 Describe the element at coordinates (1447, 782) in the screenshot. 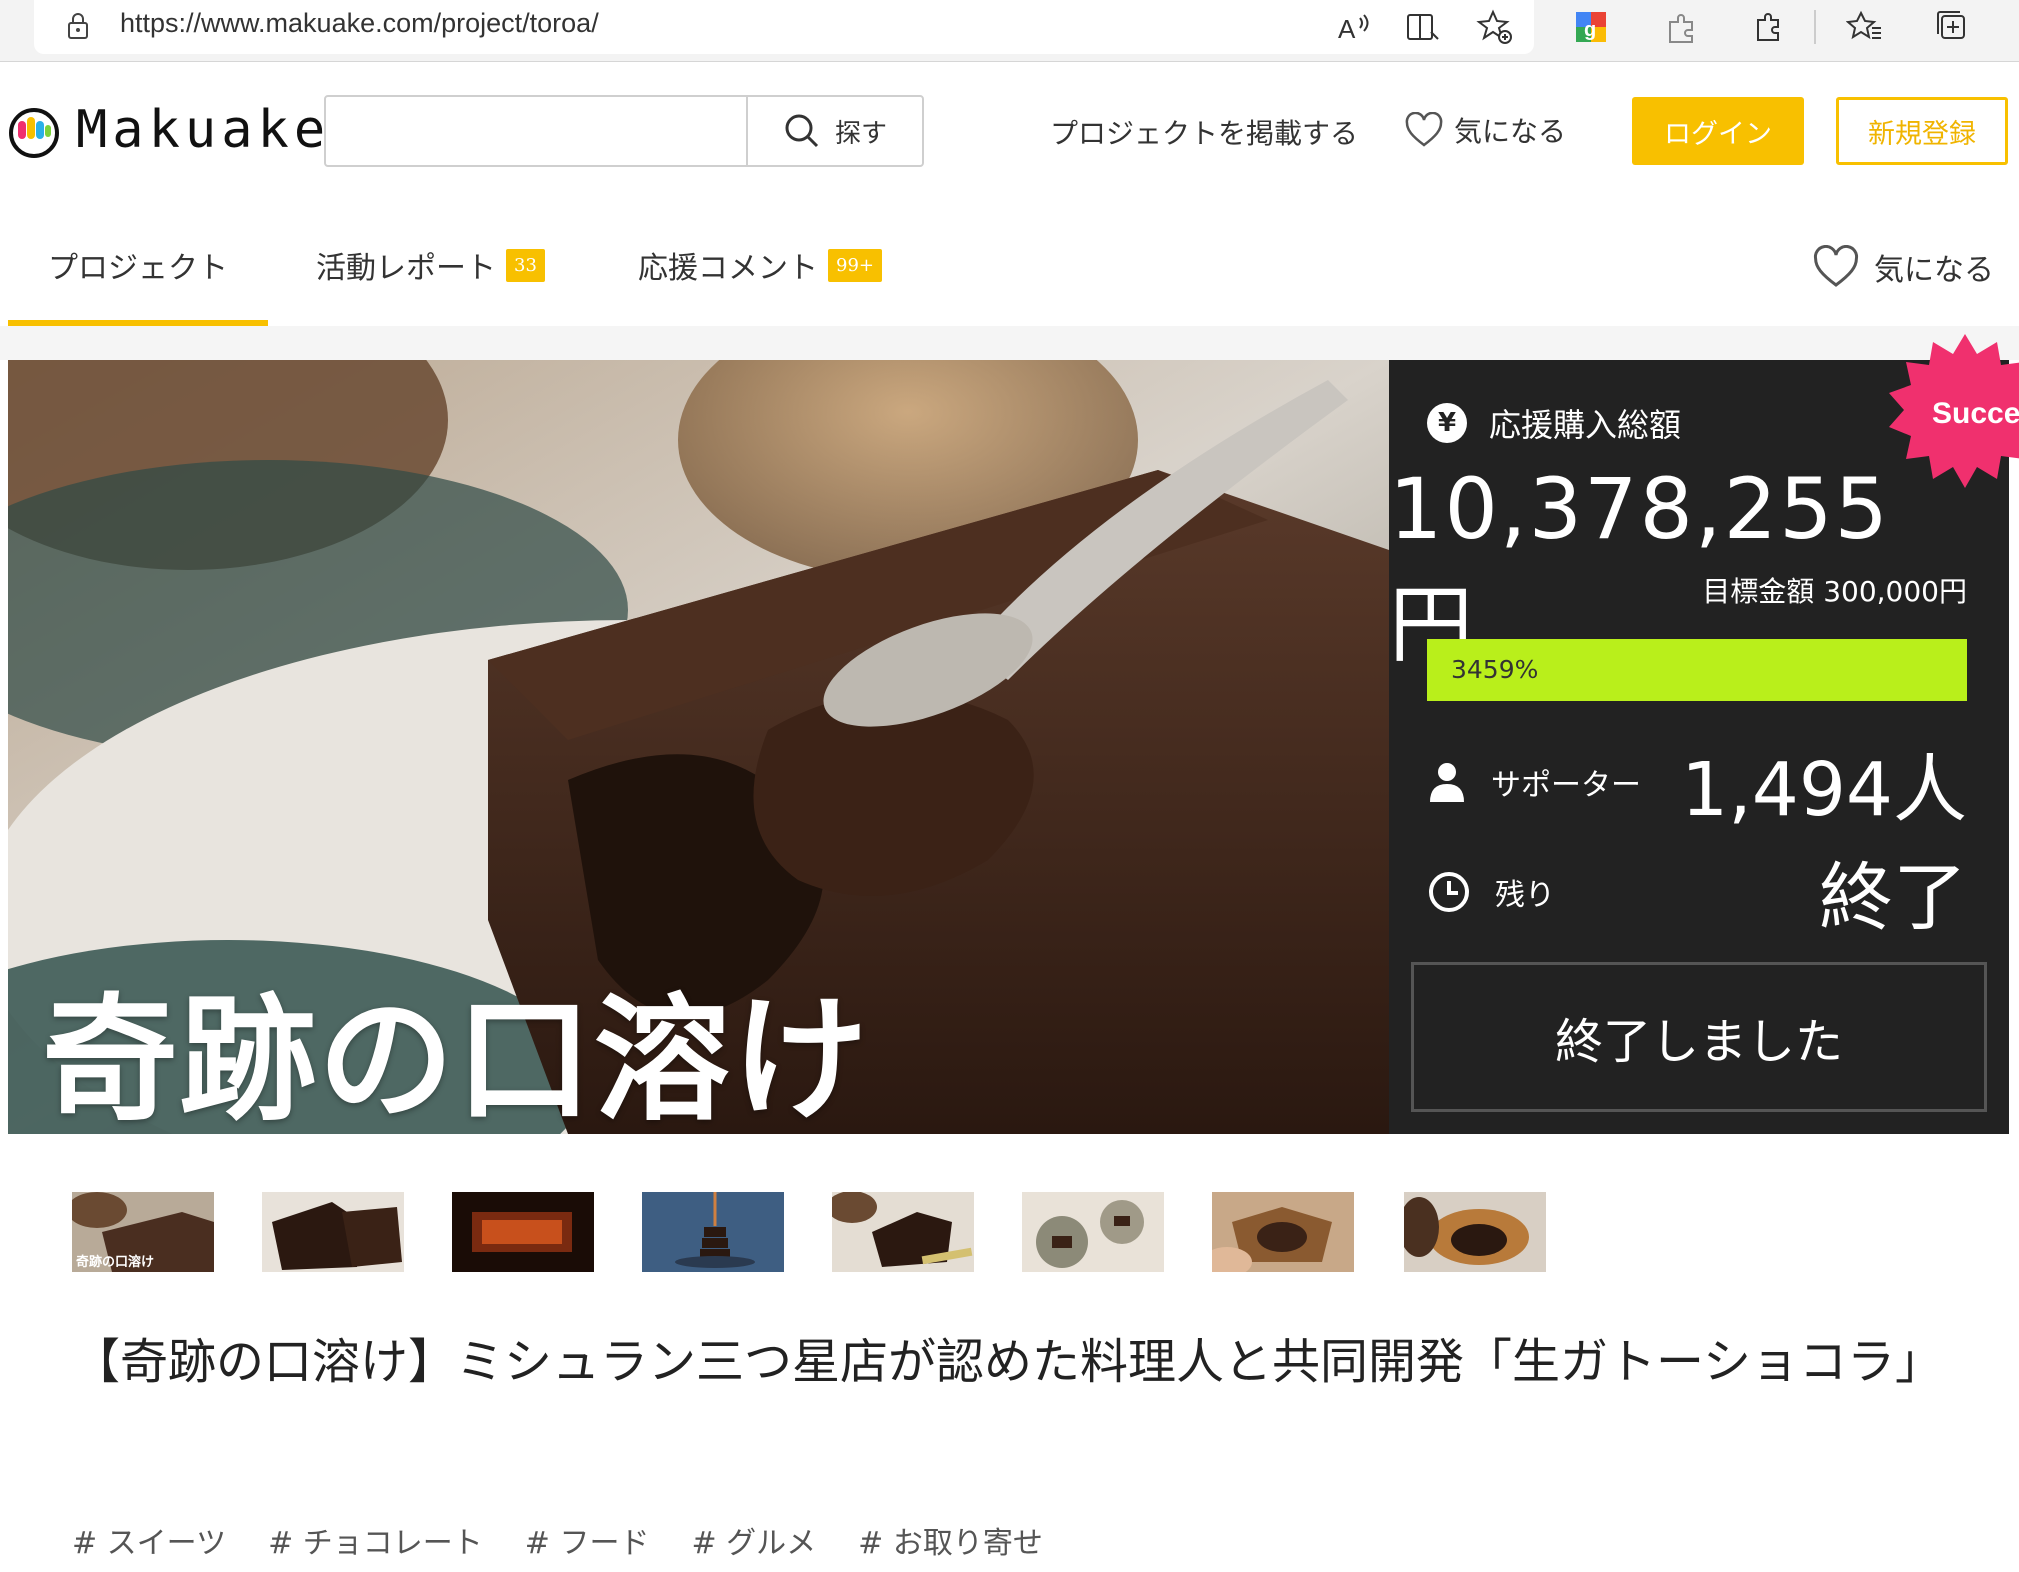

I see `person-icon` at that location.